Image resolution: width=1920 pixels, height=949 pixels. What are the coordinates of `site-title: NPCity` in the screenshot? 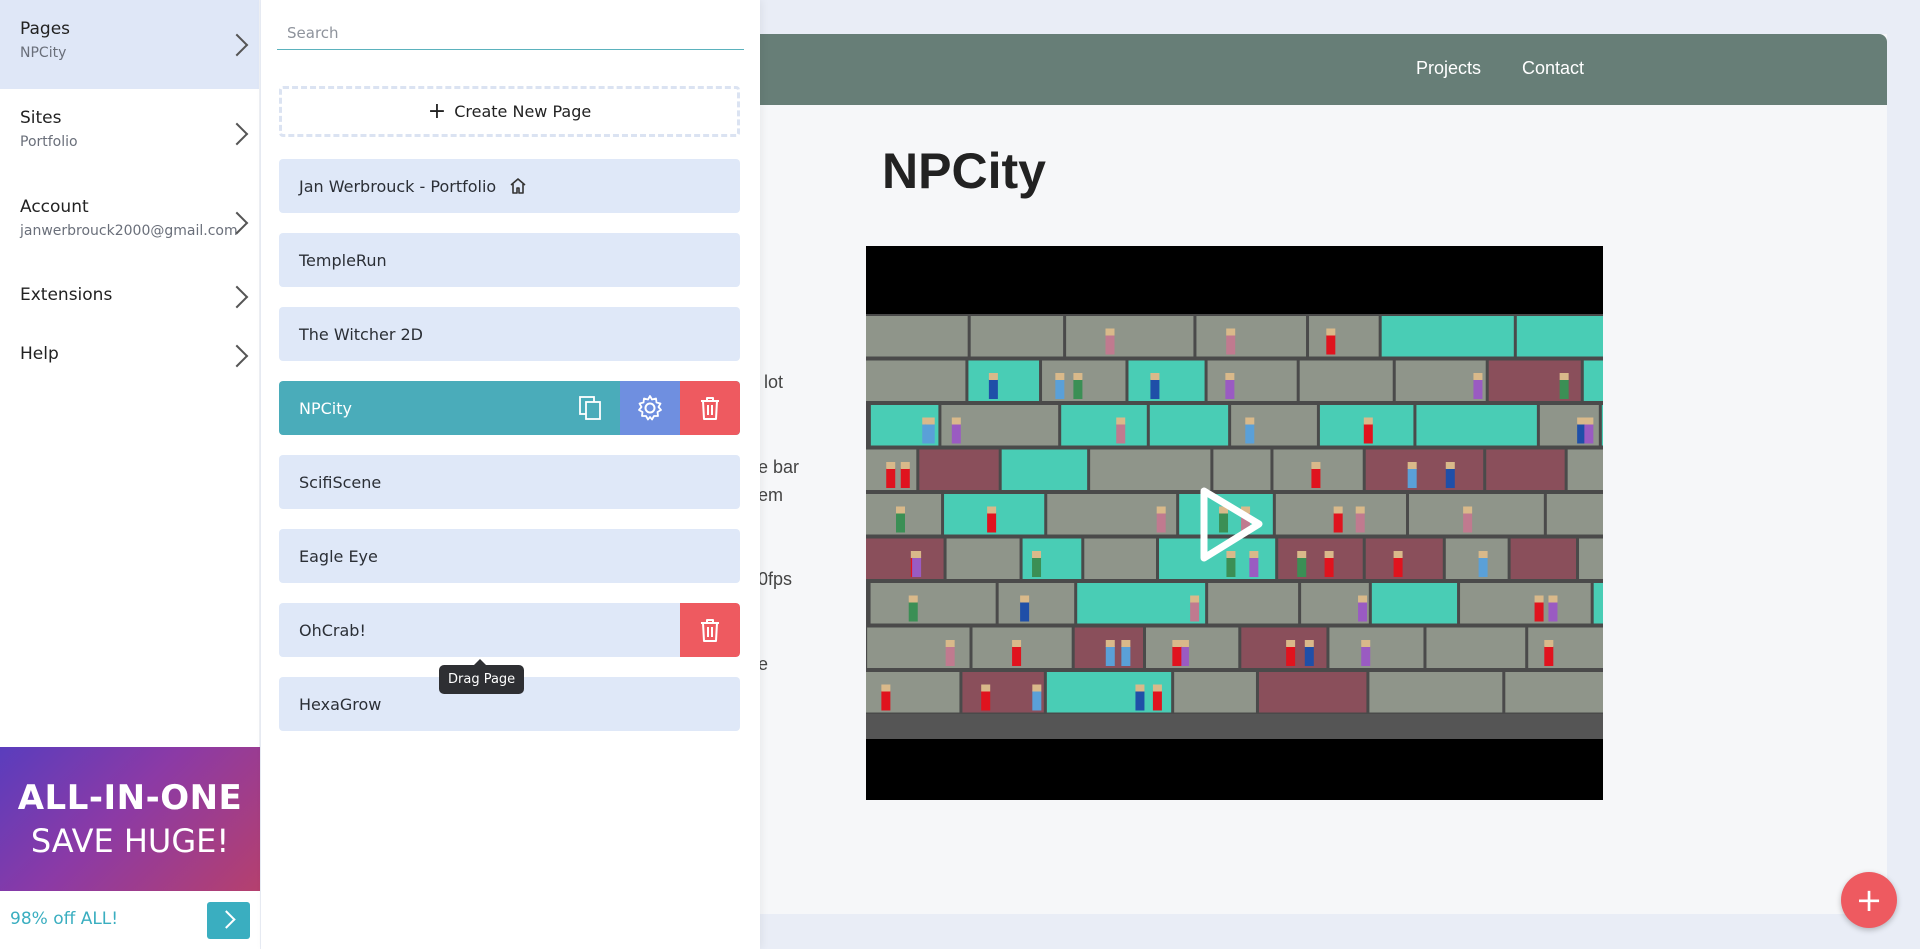 It's located at (964, 171).